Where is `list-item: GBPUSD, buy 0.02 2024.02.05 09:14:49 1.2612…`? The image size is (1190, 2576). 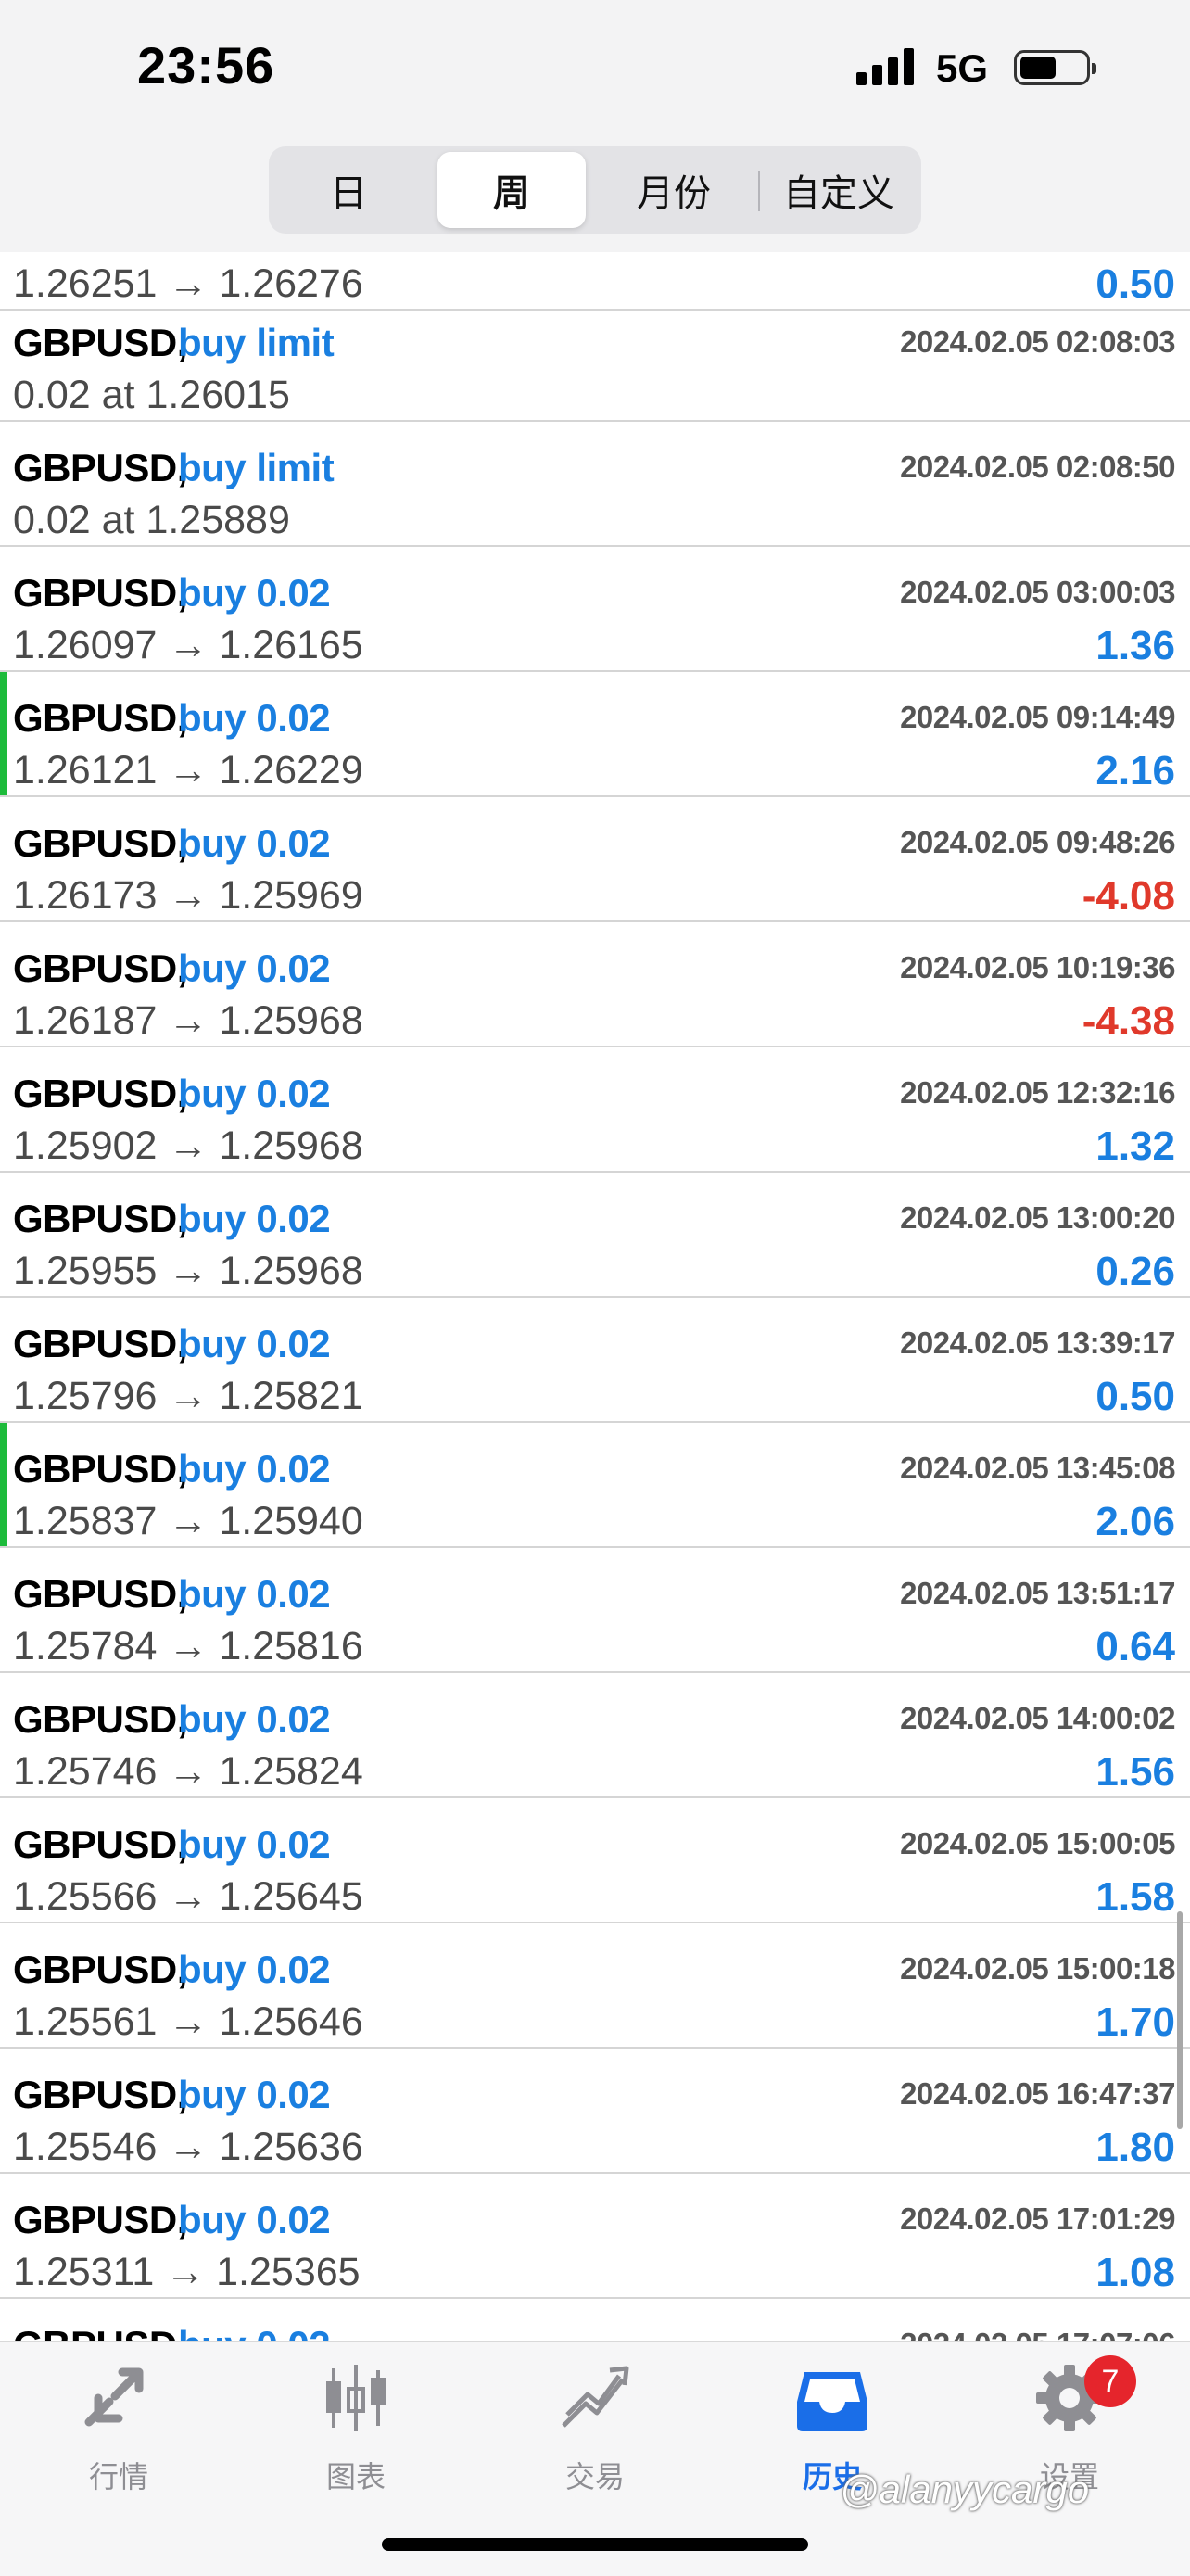
list-item: GBPUSD, buy 0.02 2024.02.05 09:14:49 1.2612… is located at coordinates (595, 734).